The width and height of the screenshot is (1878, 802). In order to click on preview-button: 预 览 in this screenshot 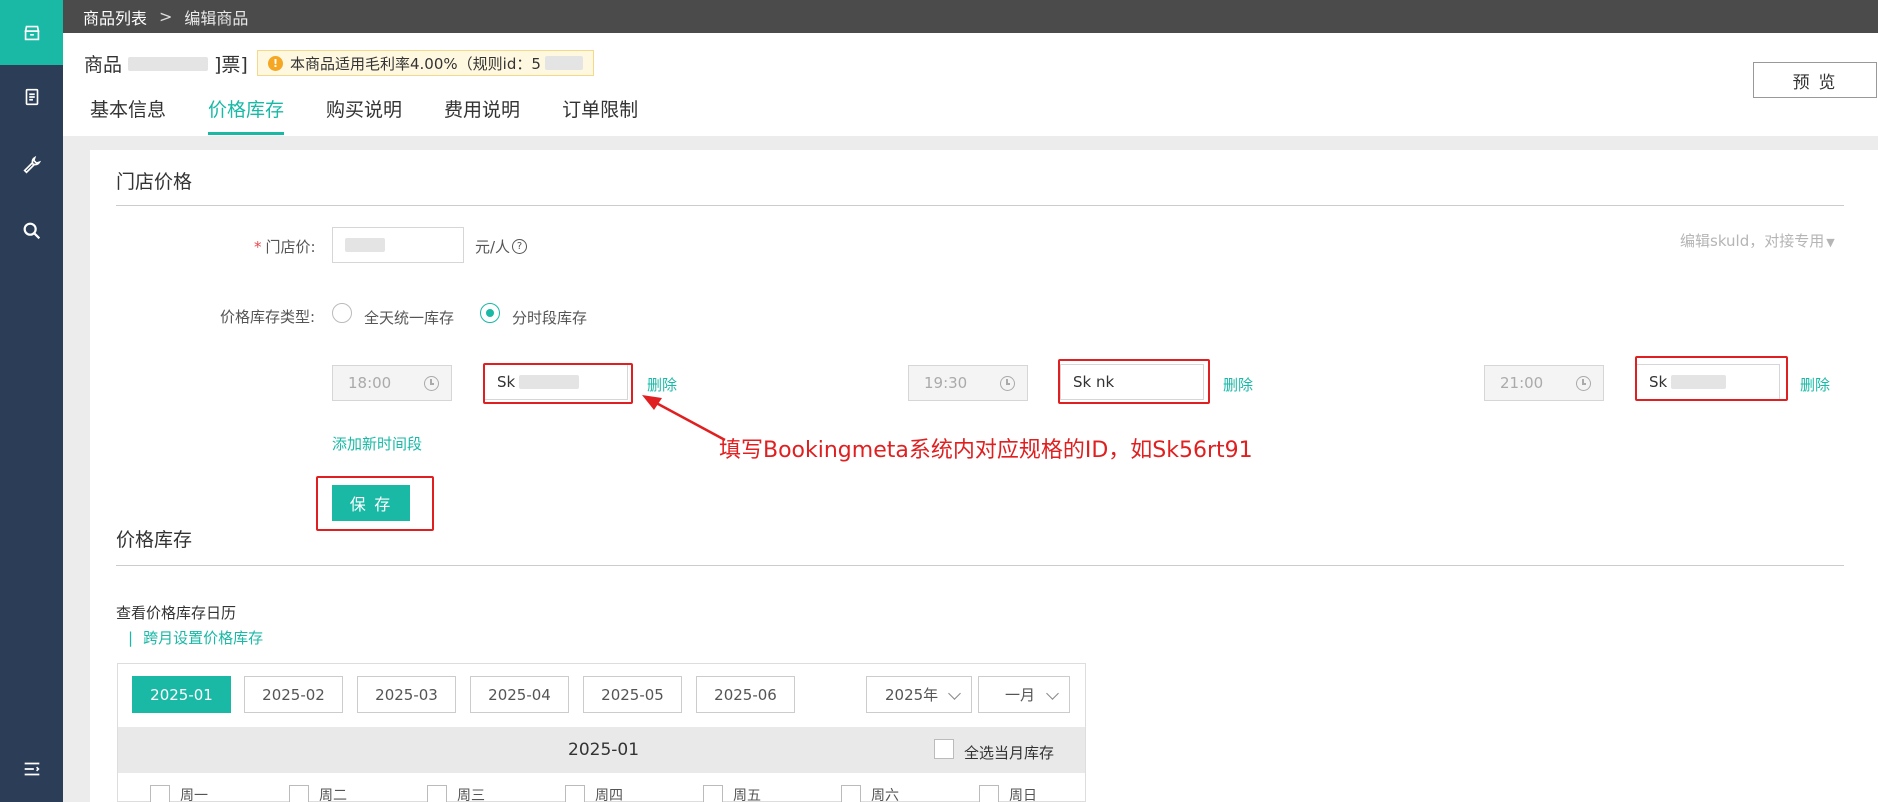, I will do `click(1815, 80)`.